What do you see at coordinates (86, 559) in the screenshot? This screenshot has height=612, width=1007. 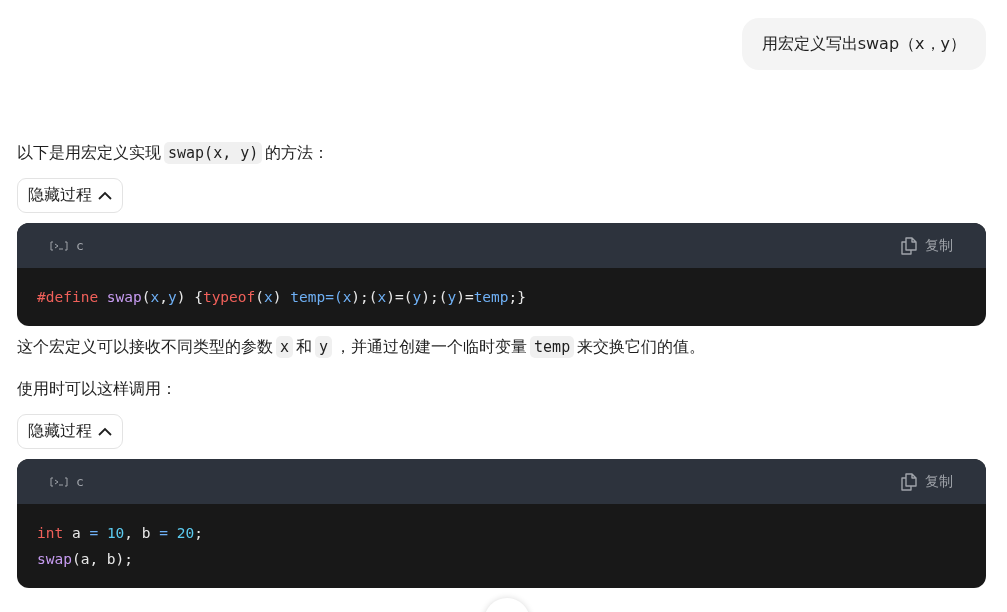 I see `code-line: swap(a, b);` at bounding box center [86, 559].